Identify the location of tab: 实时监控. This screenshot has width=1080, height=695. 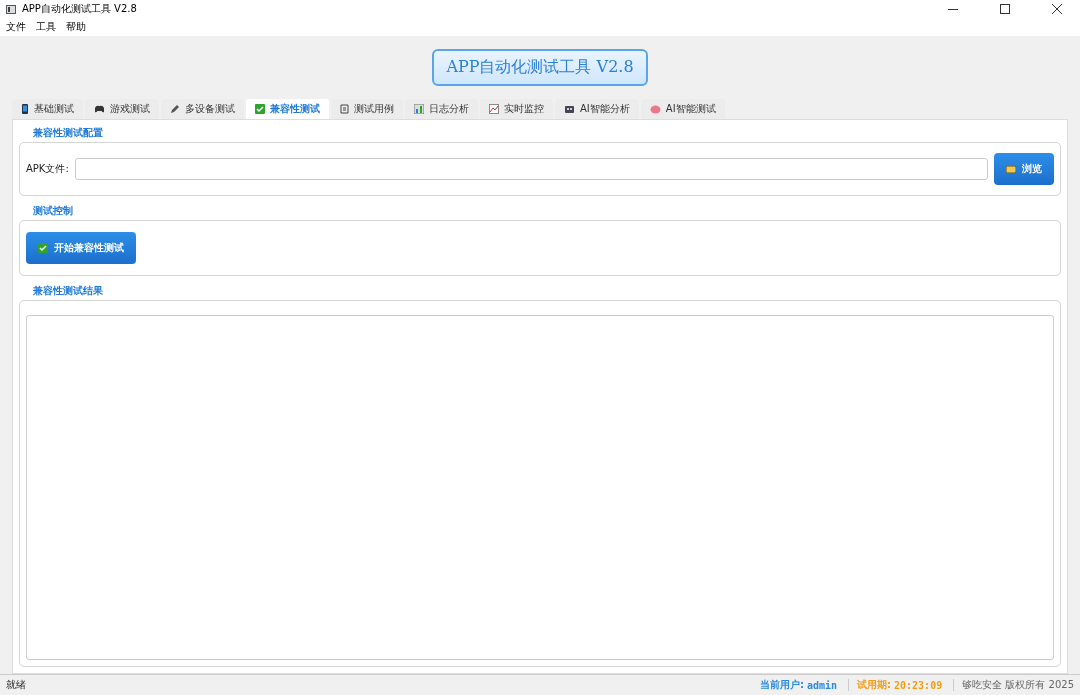
(516, 109).